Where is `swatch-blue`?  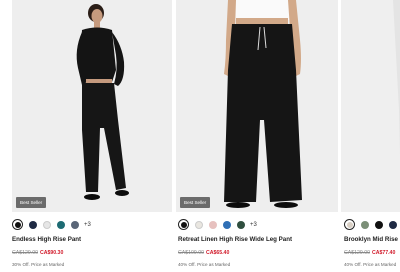 swatch-blue is located at coordinates (227, 224).